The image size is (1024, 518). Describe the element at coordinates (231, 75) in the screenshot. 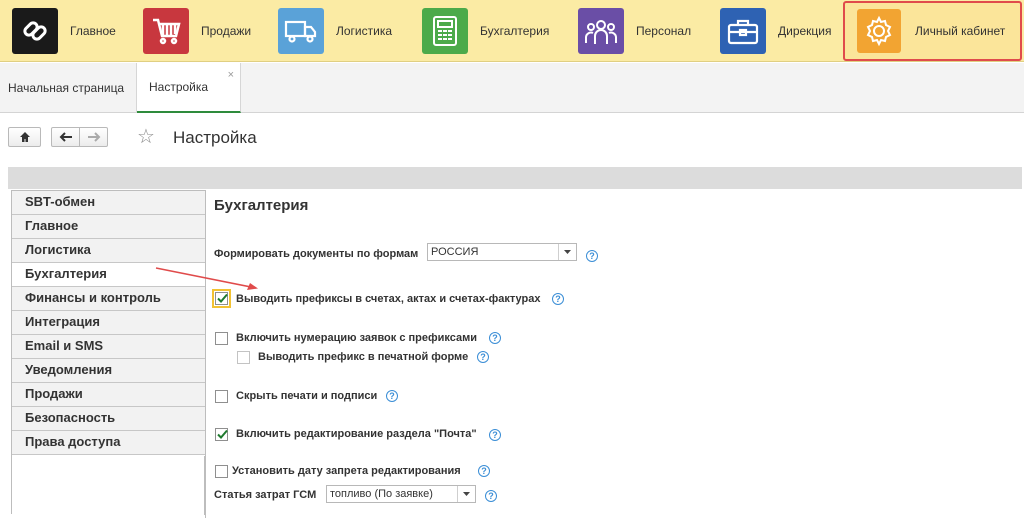

I see `close-icon: ×` at that location.